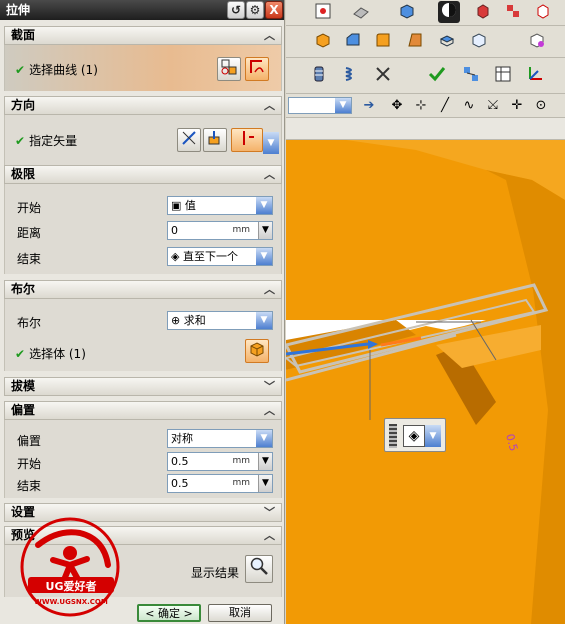  What do you see at coordinates (220, 205) in the screenshot?
I see `limit-start-select: ▣ 值 ▼` at bounding box center [220, 205].